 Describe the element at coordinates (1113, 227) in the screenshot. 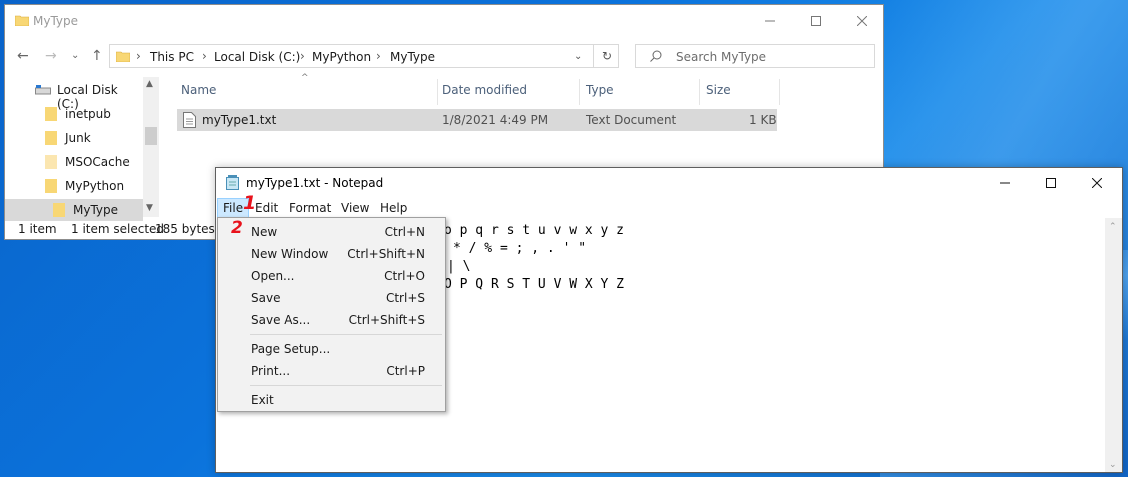

I see `scroll-up-icon: ⌃` at that location.